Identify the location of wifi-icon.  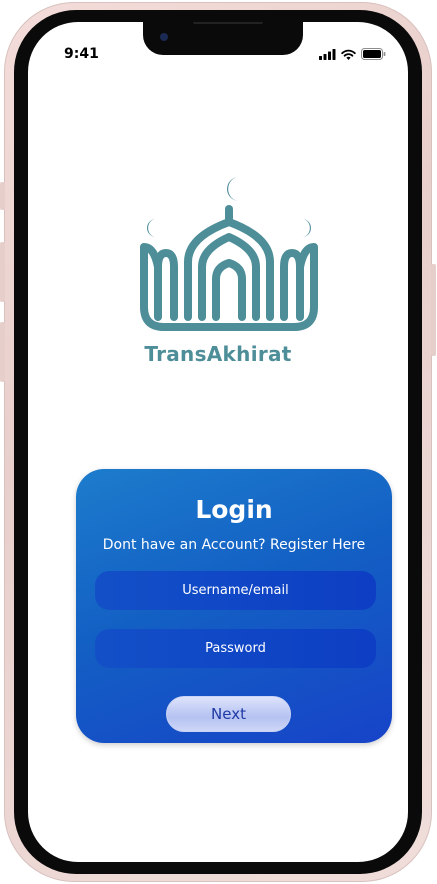
(348, 54).